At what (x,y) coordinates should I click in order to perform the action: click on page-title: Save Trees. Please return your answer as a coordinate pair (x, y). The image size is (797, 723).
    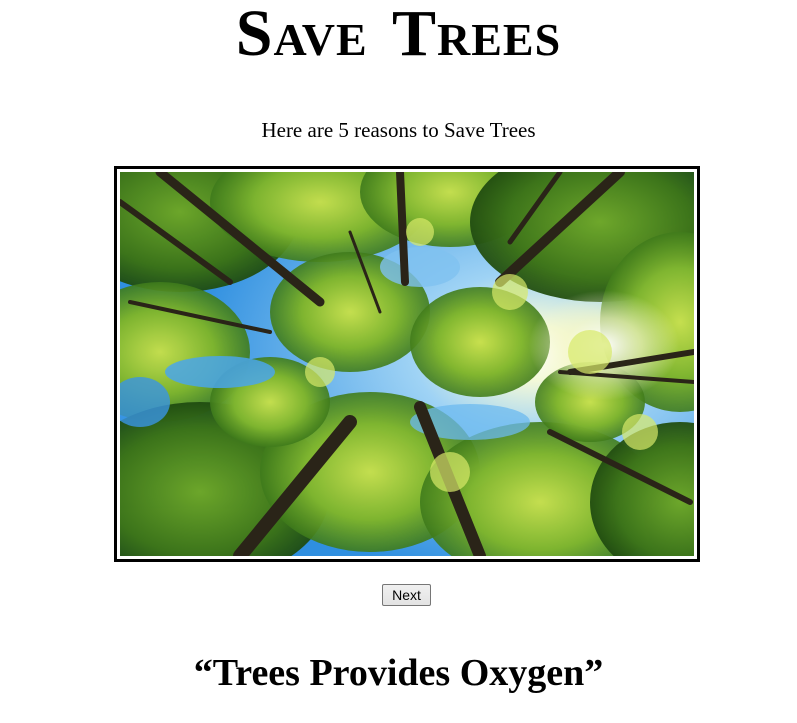
    Looking at the image, I should click on (398, 35).